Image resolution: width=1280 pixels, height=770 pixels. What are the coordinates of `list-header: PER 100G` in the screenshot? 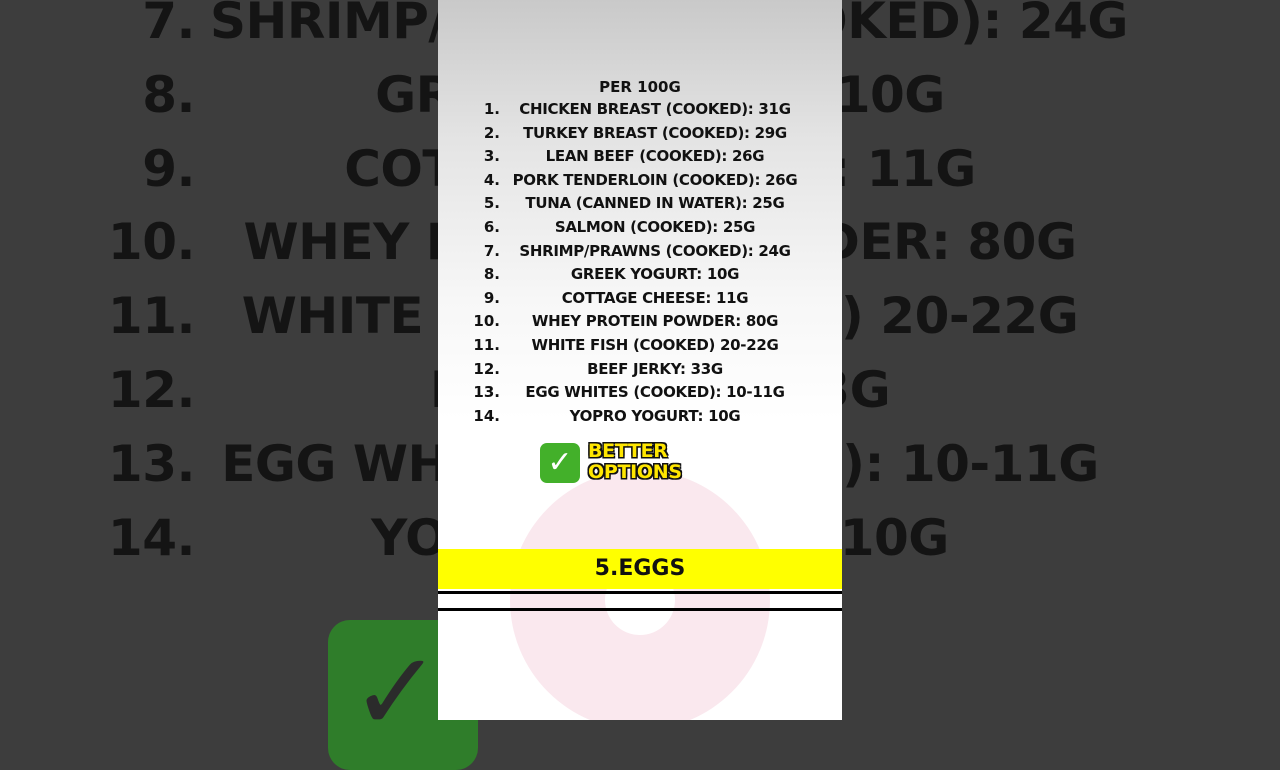 It's located at (640, 87).